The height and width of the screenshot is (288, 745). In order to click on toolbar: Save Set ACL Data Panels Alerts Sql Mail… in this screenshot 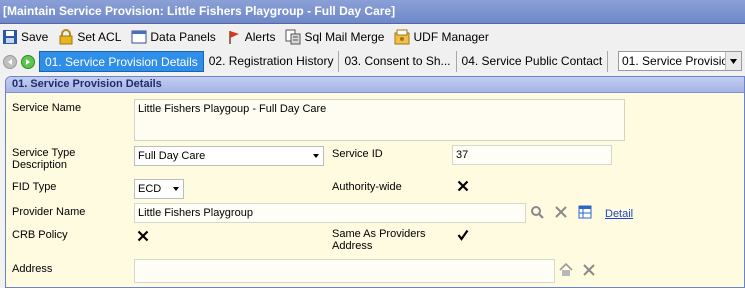, I will do `click(372, 37)`.